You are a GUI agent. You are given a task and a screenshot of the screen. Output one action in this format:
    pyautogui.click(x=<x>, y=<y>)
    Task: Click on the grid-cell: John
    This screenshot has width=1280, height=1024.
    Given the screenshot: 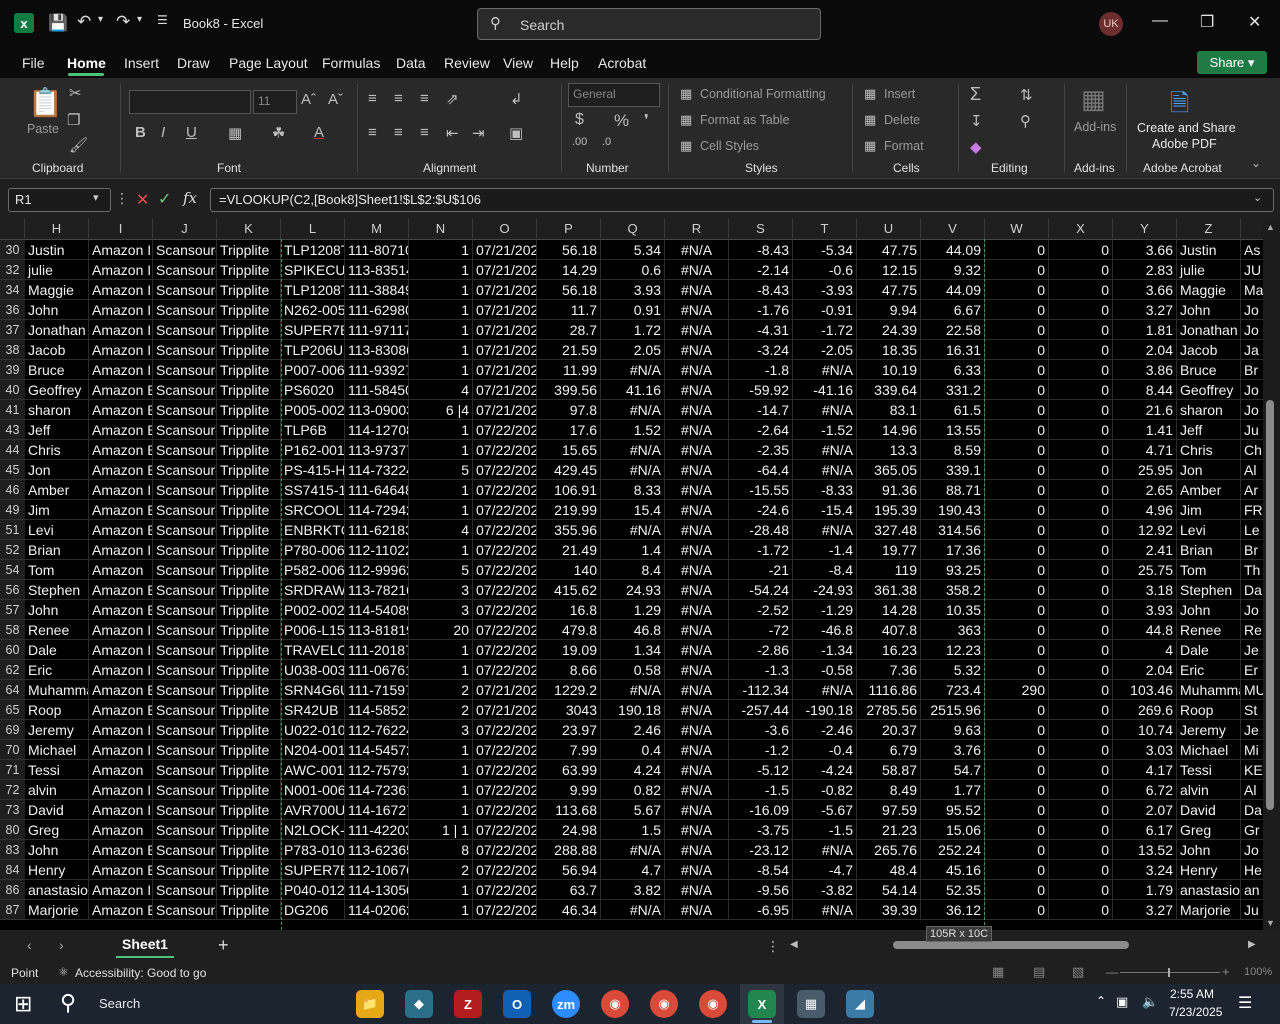 What is the action you would take?
    pyautogui.click(x=57, y=310)
    